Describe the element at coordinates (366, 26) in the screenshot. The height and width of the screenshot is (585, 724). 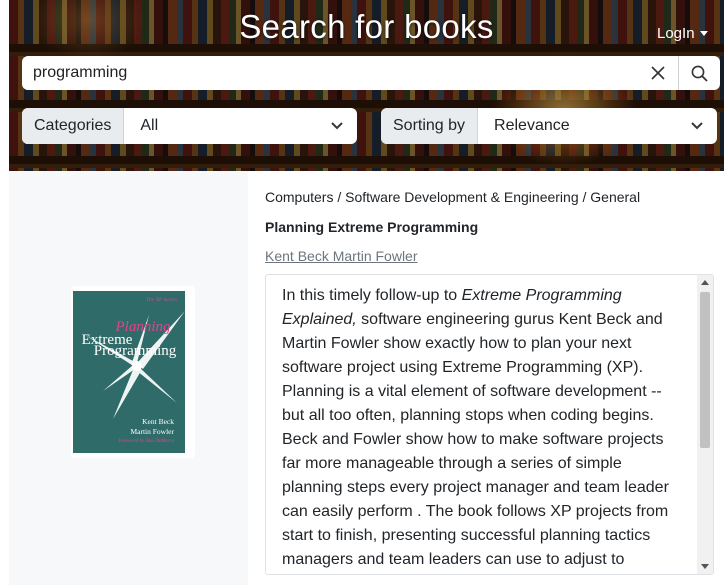
I see `page-title: Search for books` at that location.